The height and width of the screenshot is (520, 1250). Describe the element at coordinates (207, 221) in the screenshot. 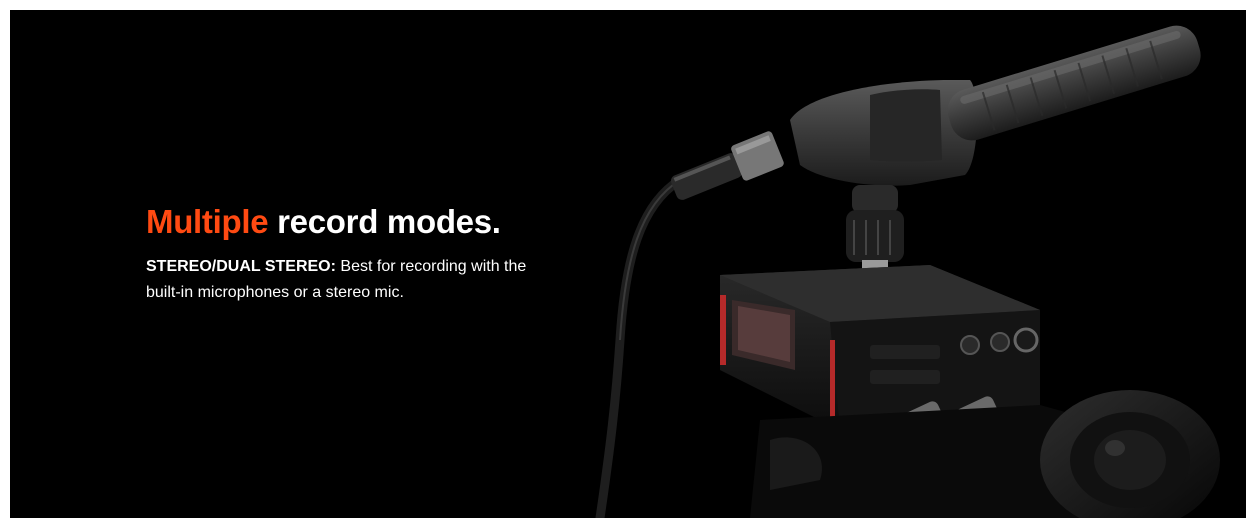

I see `headline-accent-word: Multiple` at that location.